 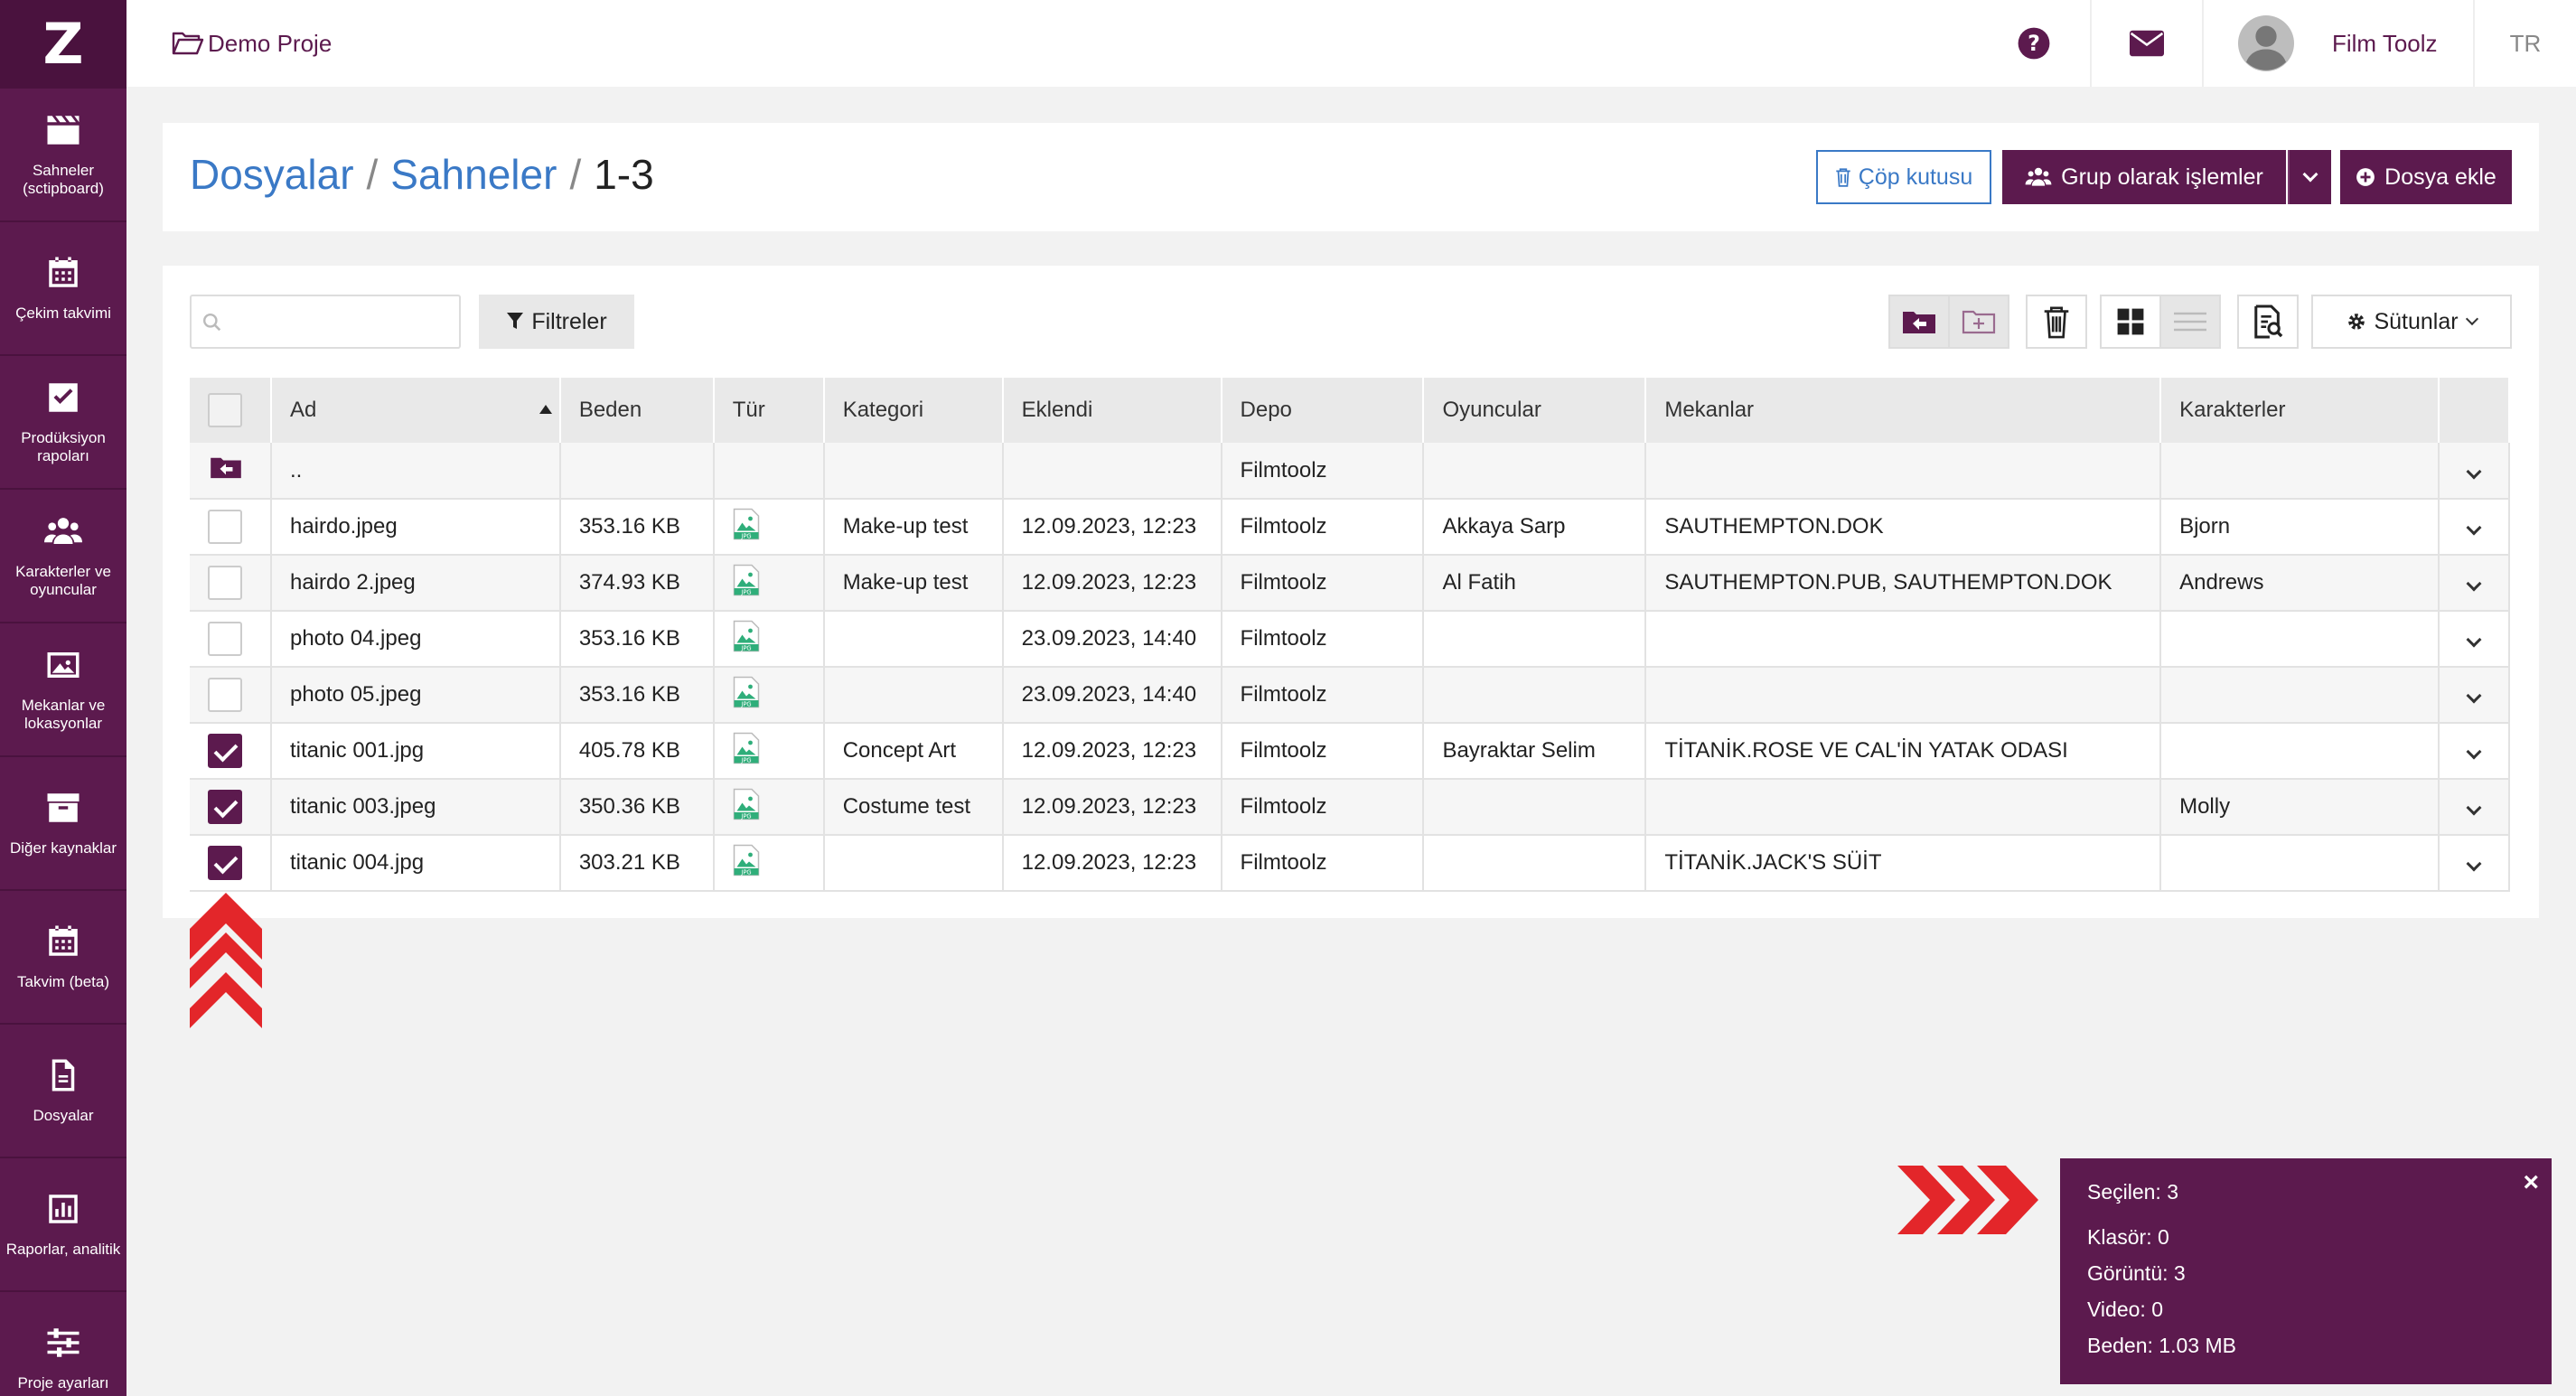 I want to click on column-type: Tür, so click(x=769, y=411).